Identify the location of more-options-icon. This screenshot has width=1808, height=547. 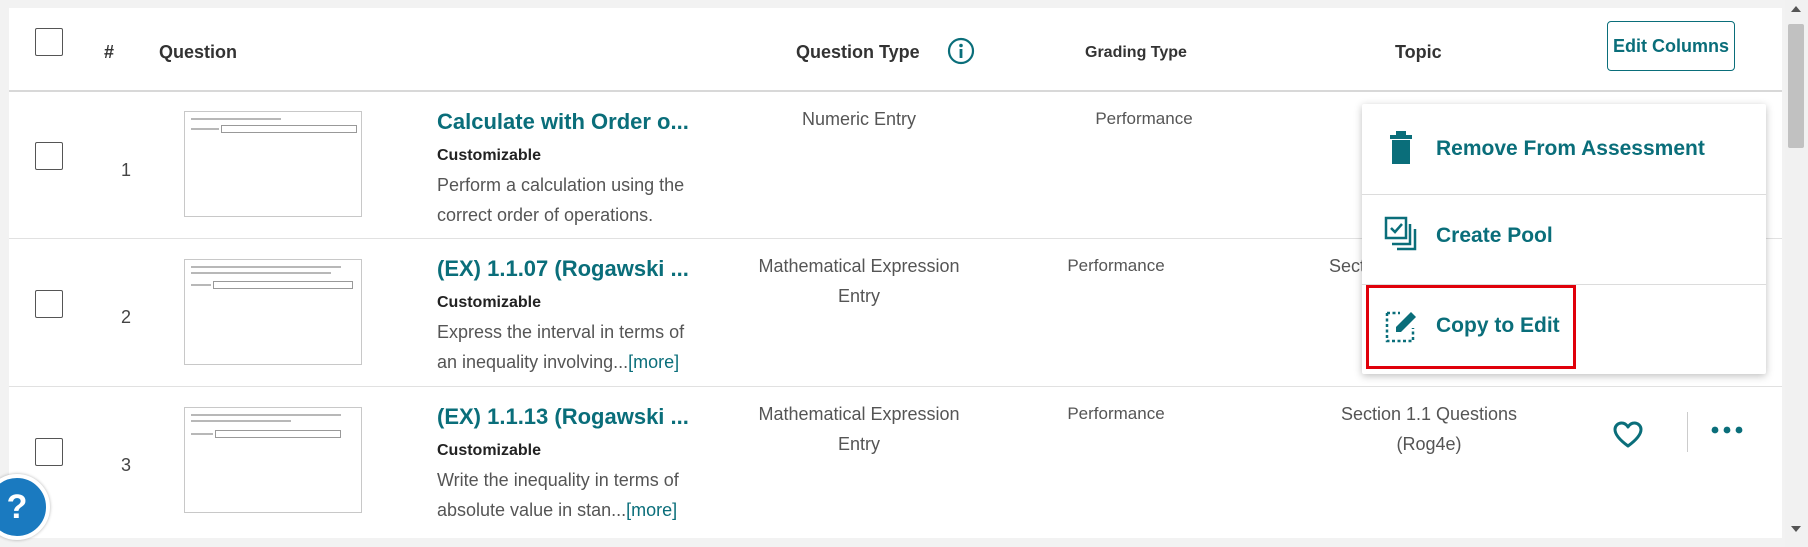
(1727, 430).